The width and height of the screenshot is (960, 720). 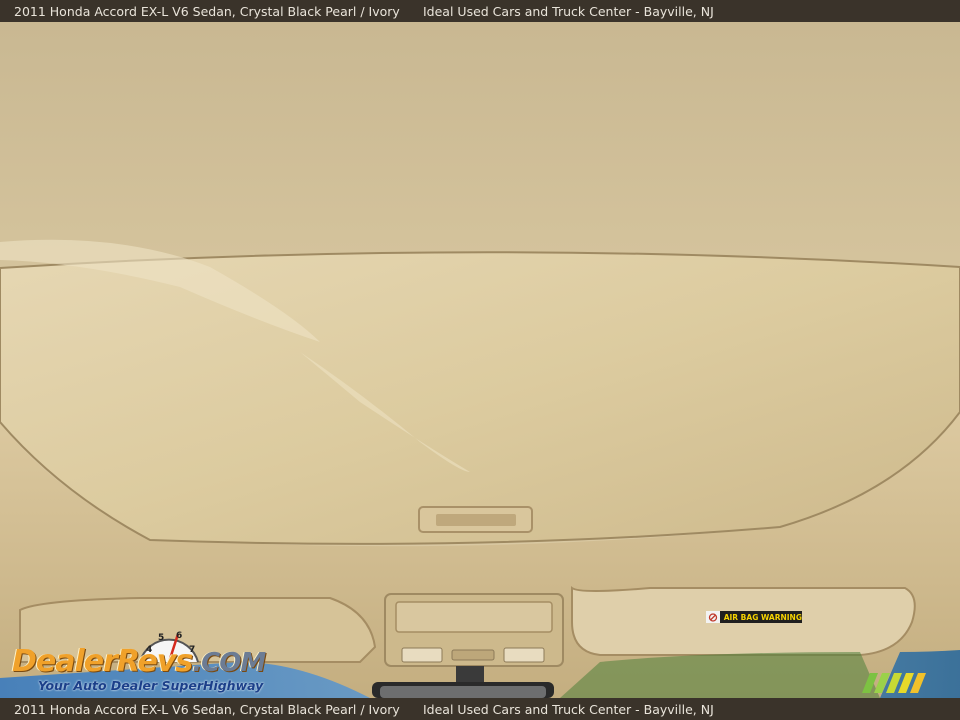 I want to click on brand-suffix: .COM, so click(x=229, y=663).